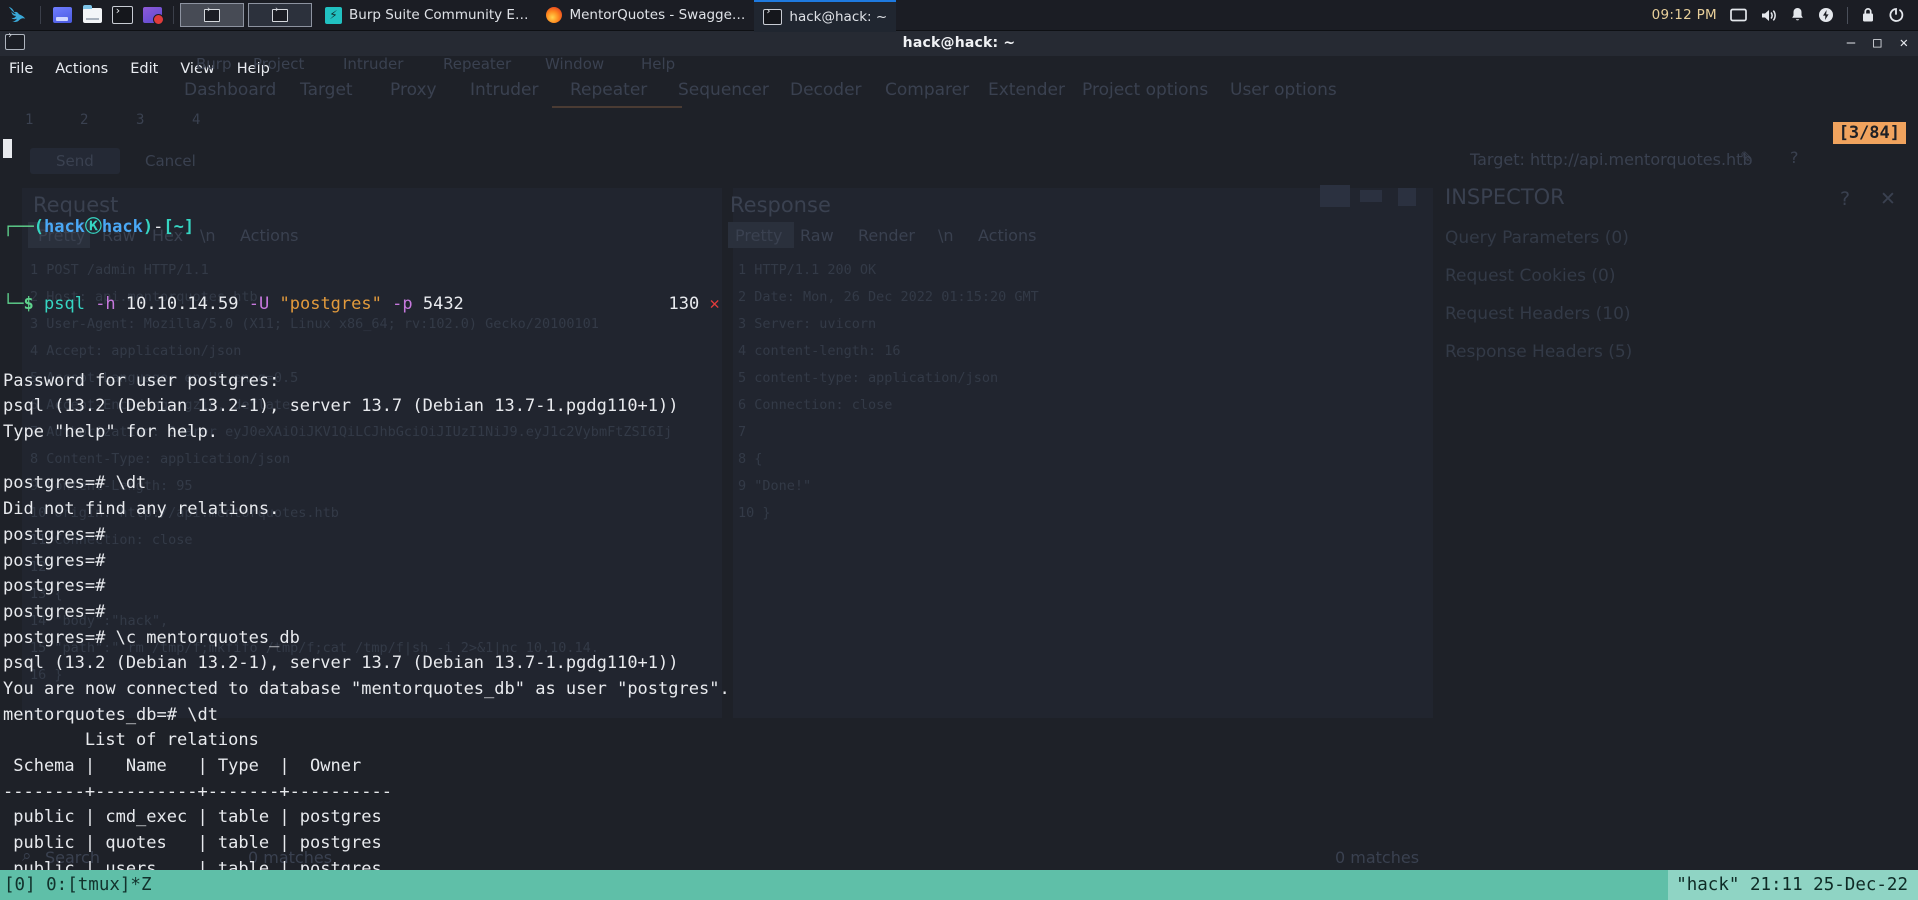  I want to click on prompt-line-1: ┌──(hackⓀhack)-[~], so click(960, 228).